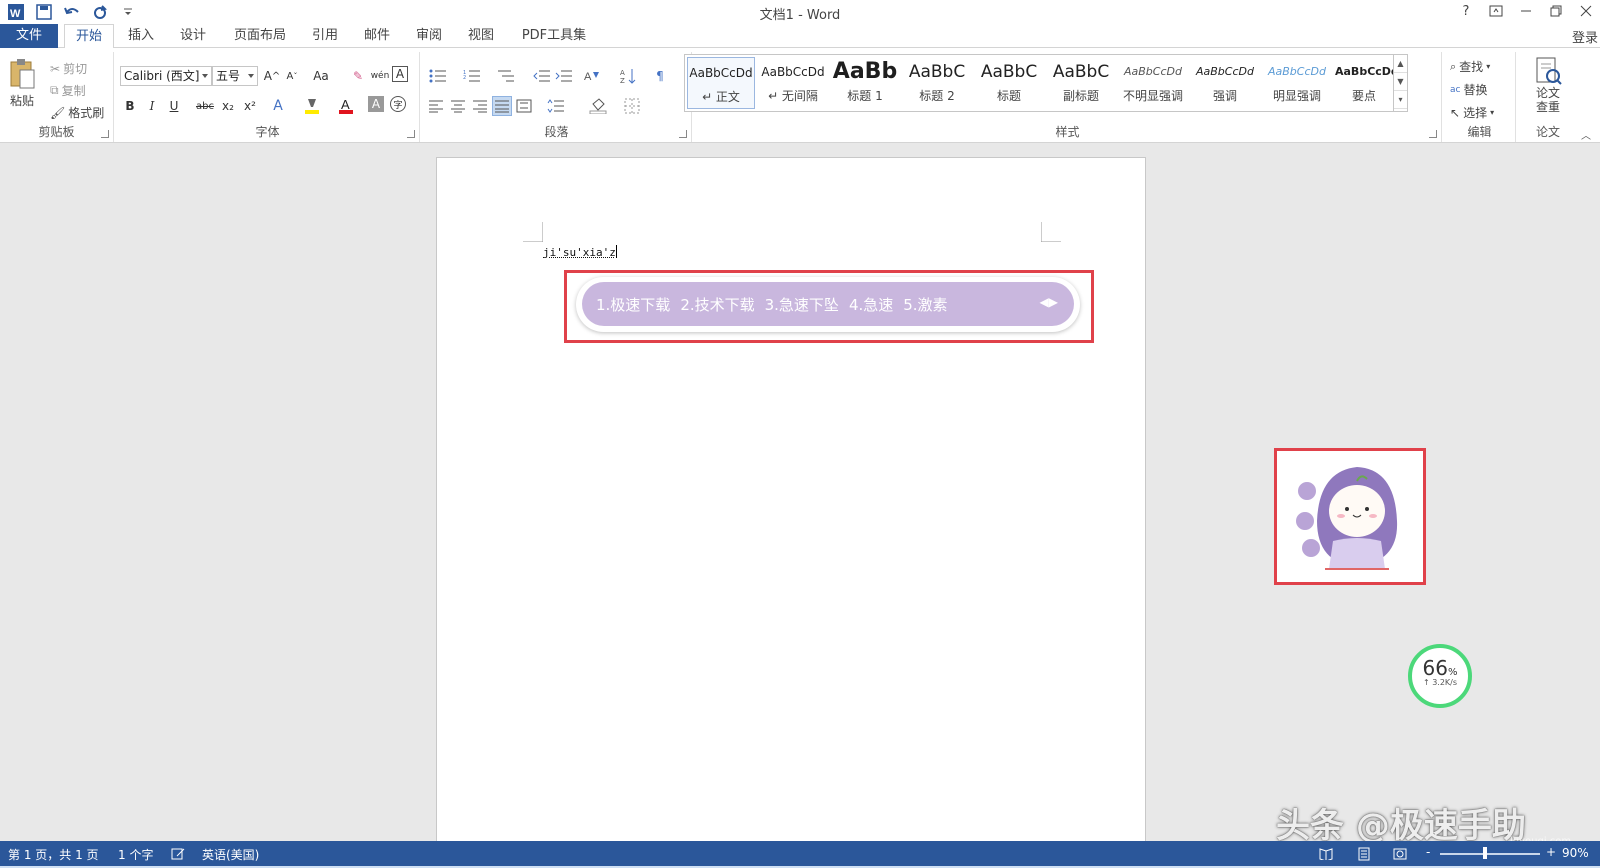 The width and height of the screenshot is (1600, 868). Describe the element at coordinates (1081, 83) in the screenshot. I see `style-subtitle: AaBbC 副标题` at that location.